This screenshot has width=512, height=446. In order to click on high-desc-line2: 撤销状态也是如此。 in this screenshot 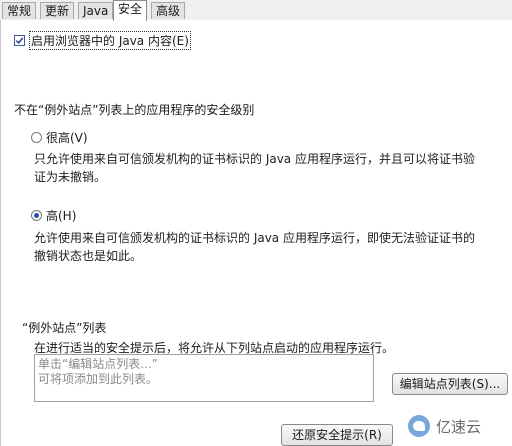, I will do `click(88, 256)`.